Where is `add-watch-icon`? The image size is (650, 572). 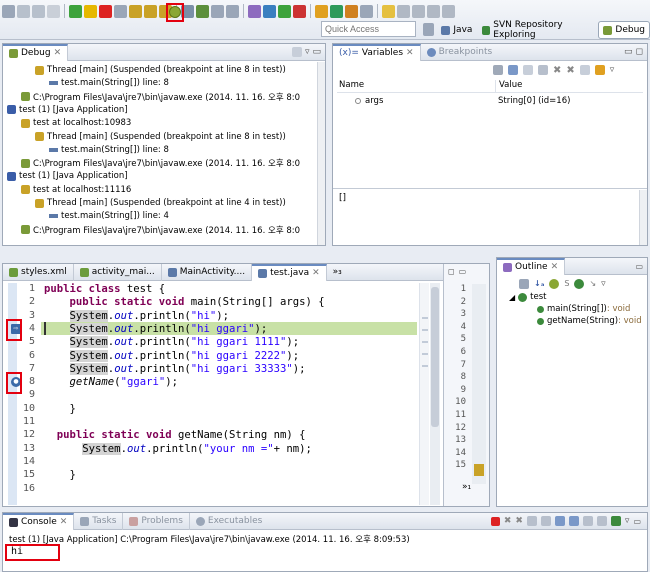 add-watch-icon is located at coordinates (543, 70).